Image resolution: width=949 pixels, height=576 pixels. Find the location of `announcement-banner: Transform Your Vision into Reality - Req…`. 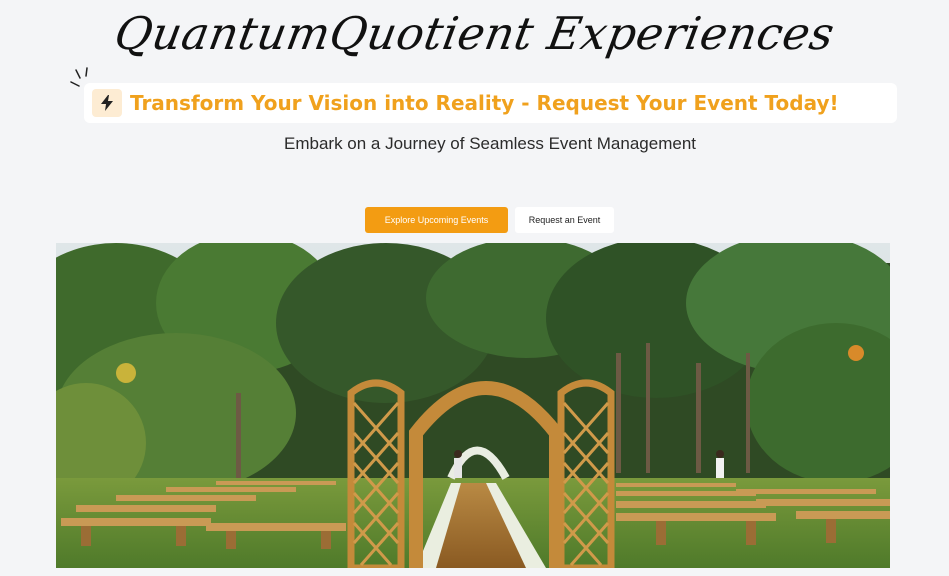

announcement-banner: Transform Your Vision into Reality - Req… is located at coordinates (490, 103).